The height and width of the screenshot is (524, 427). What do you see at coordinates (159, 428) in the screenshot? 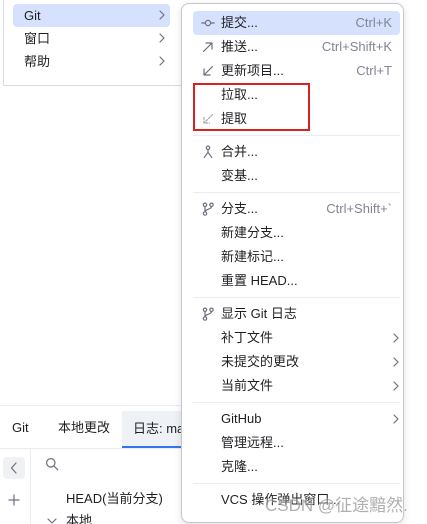
I see `tab-label: 日志: ma` at bounding box center [159, 428].